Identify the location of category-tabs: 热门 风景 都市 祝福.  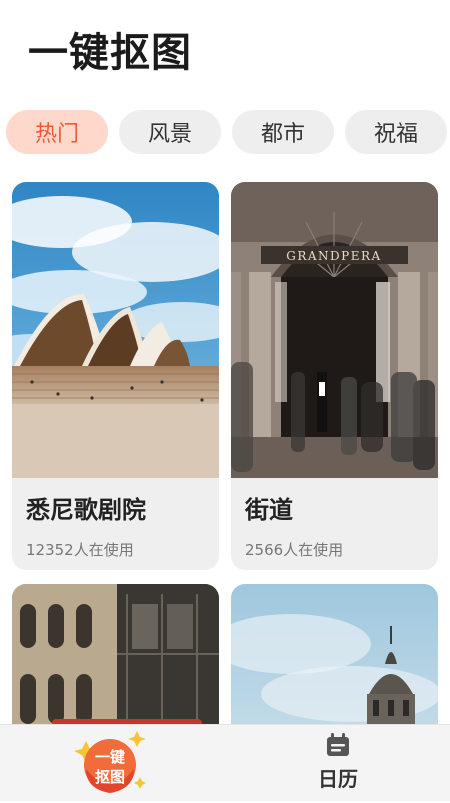
(226, 132).